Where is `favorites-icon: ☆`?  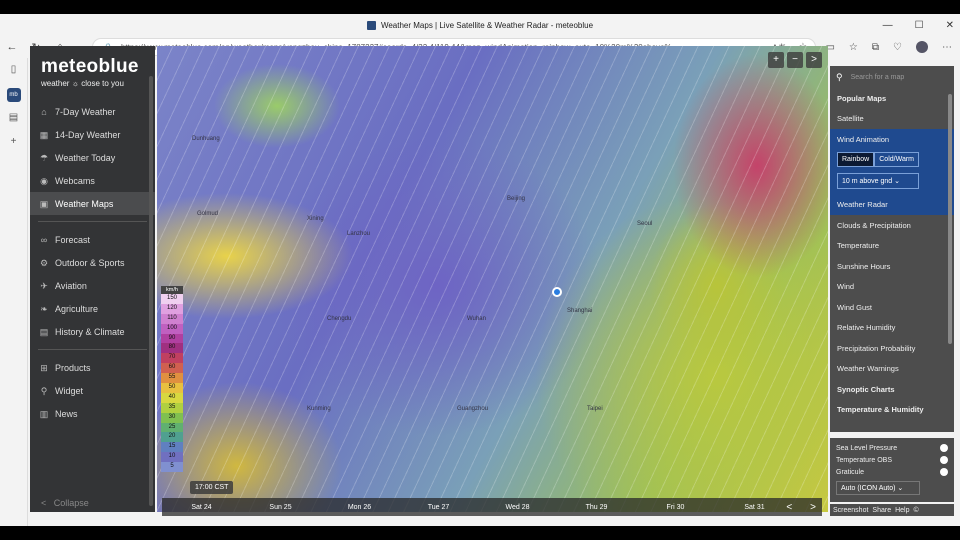
favorites-icon: ☆ is located at coordinates (853, 47).